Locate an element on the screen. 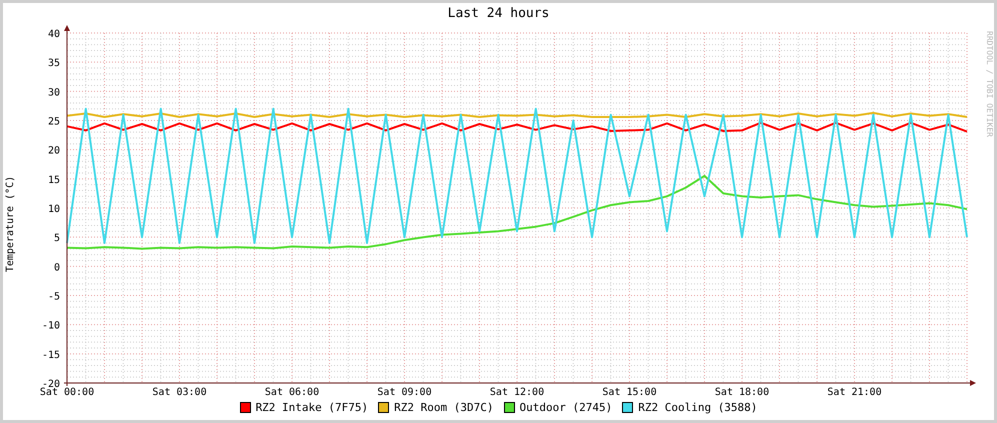  y-tick-label: 30 is located at coordinates (54, 92).